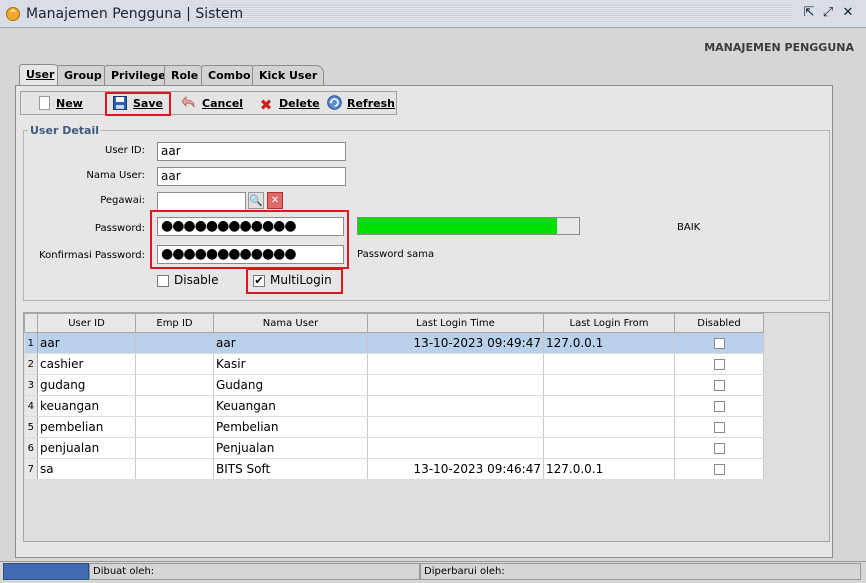  What do you see at coordinates (86, 406) in the screenshot?
I see `cell-user-id: keuangan` at bounding box center [86, 406].